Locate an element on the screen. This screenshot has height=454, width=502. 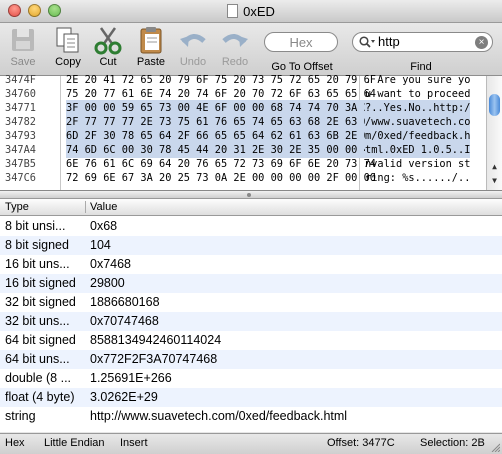
undo-arrow-icon is located at coordinates (193, 40).